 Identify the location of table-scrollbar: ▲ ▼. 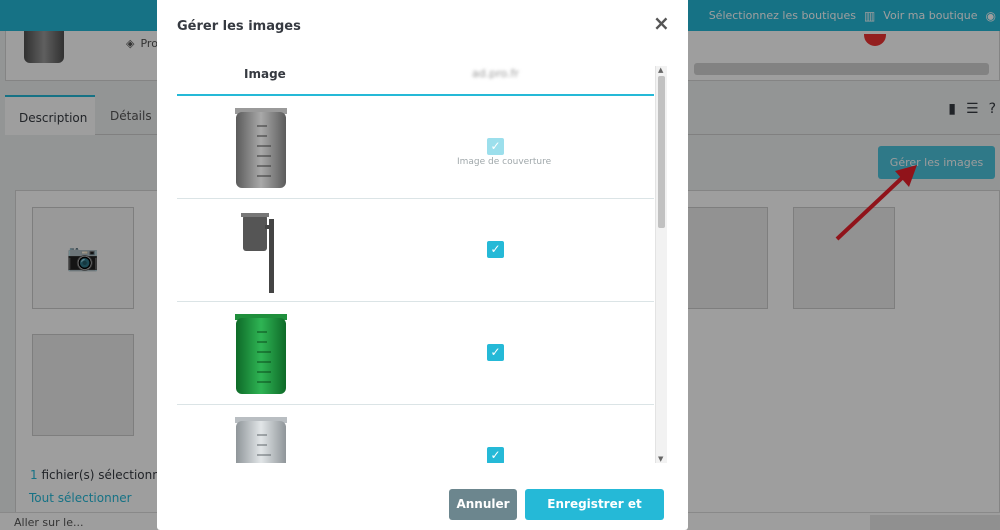
(661, 264).